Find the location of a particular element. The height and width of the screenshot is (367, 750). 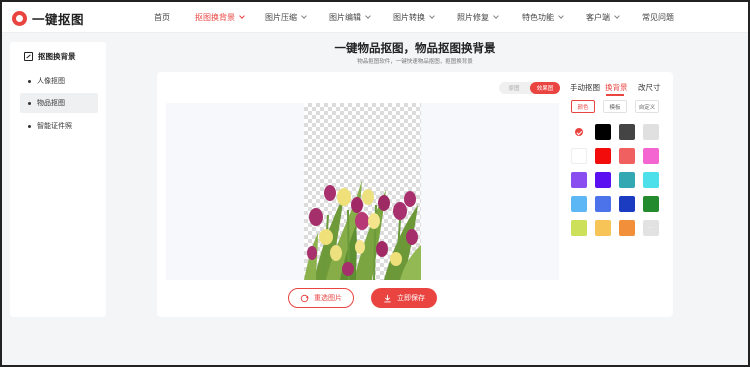

nav-features: 特色功能 is located at coordinates (543, 17).